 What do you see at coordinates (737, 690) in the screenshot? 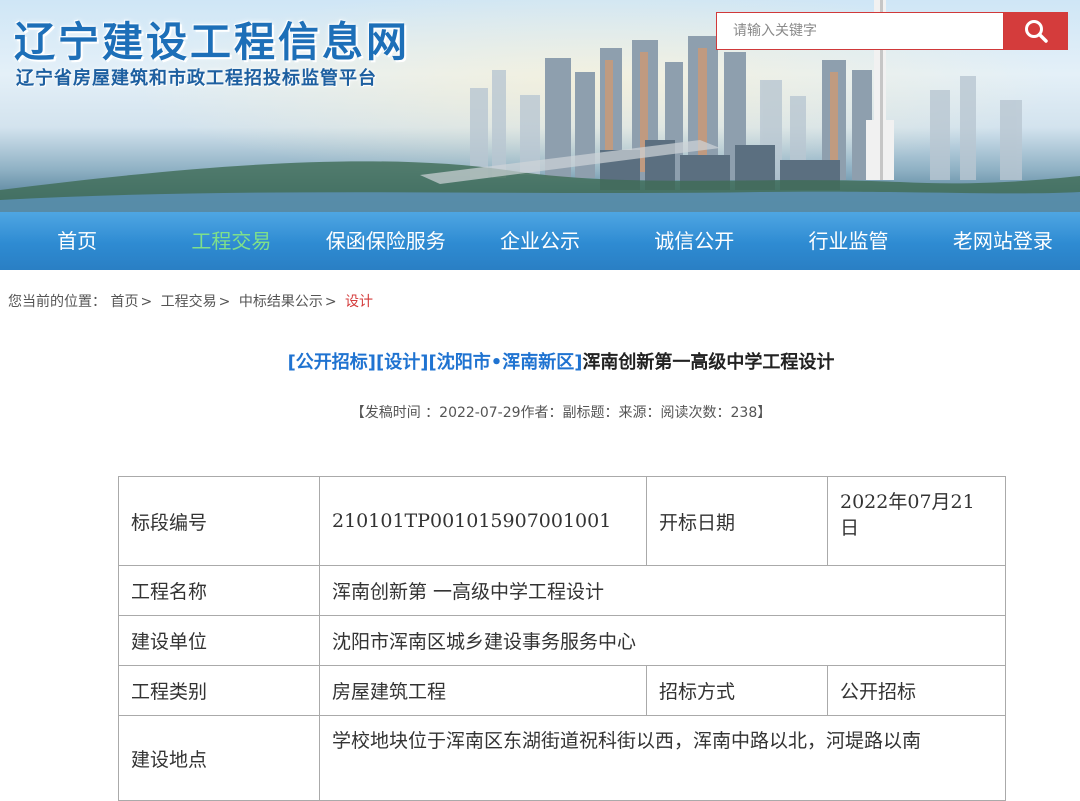
I see `bid-method-label: 招标方式` at bounding box center [737, 690].